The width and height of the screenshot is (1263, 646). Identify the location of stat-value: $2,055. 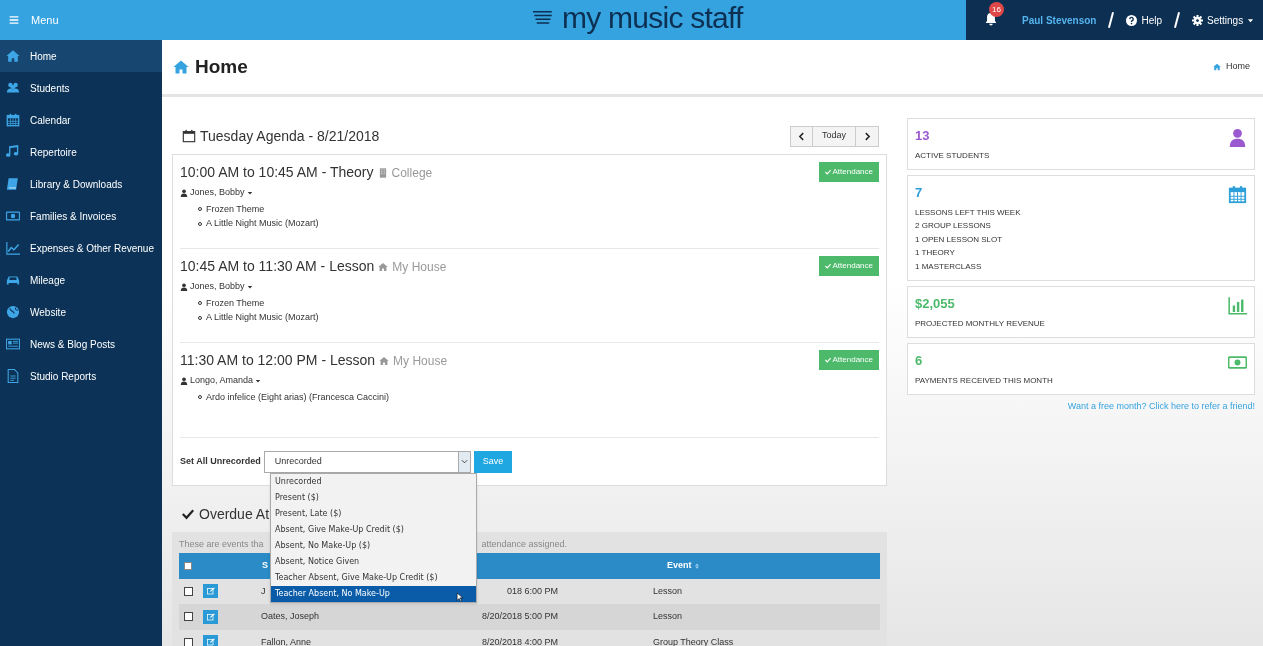
(935, 304).